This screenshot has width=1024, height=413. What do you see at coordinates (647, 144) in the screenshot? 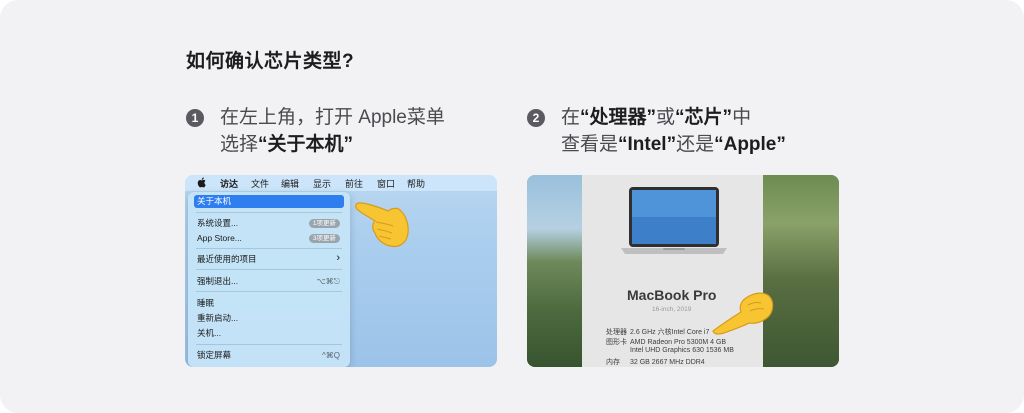
I see `intel-label: “Intel”` at bounding box center [647, 144].